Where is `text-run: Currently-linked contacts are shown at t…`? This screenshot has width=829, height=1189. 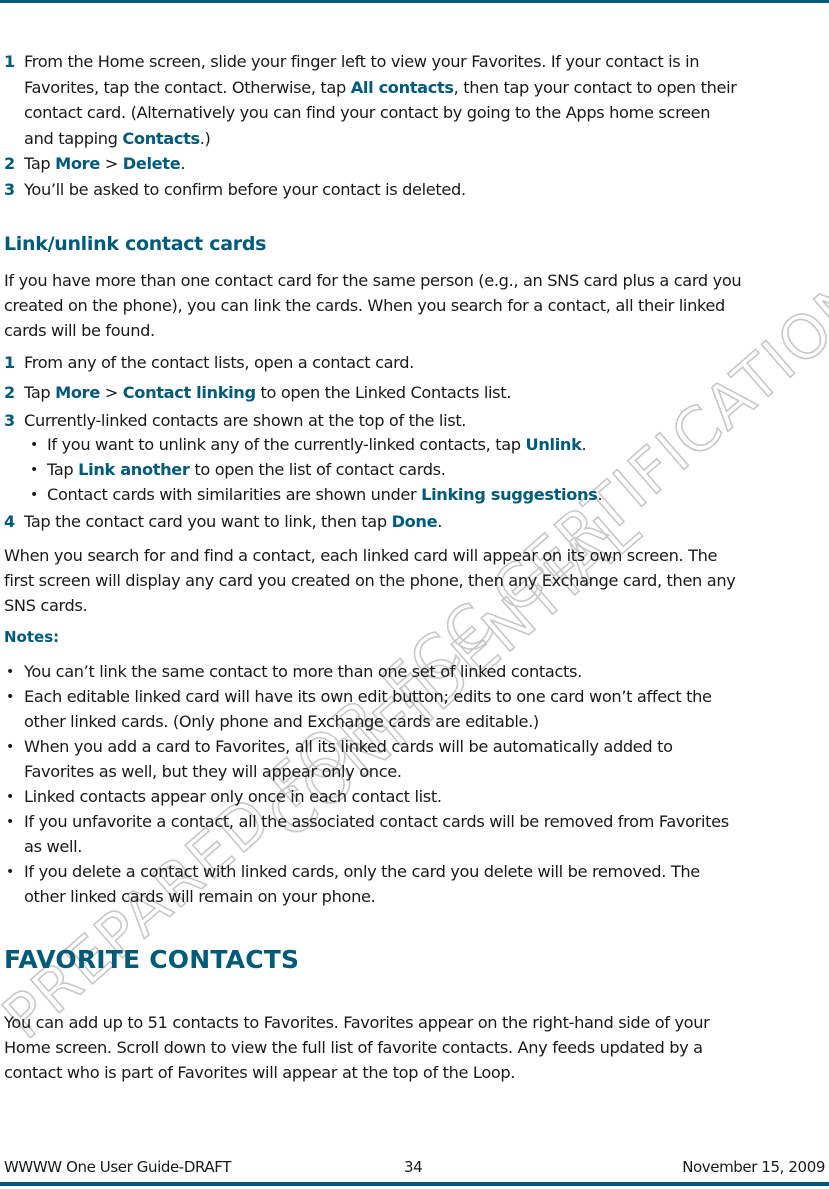
text-run: Currently-linked contacts are shown at t… is located at coordinates (245, 420).